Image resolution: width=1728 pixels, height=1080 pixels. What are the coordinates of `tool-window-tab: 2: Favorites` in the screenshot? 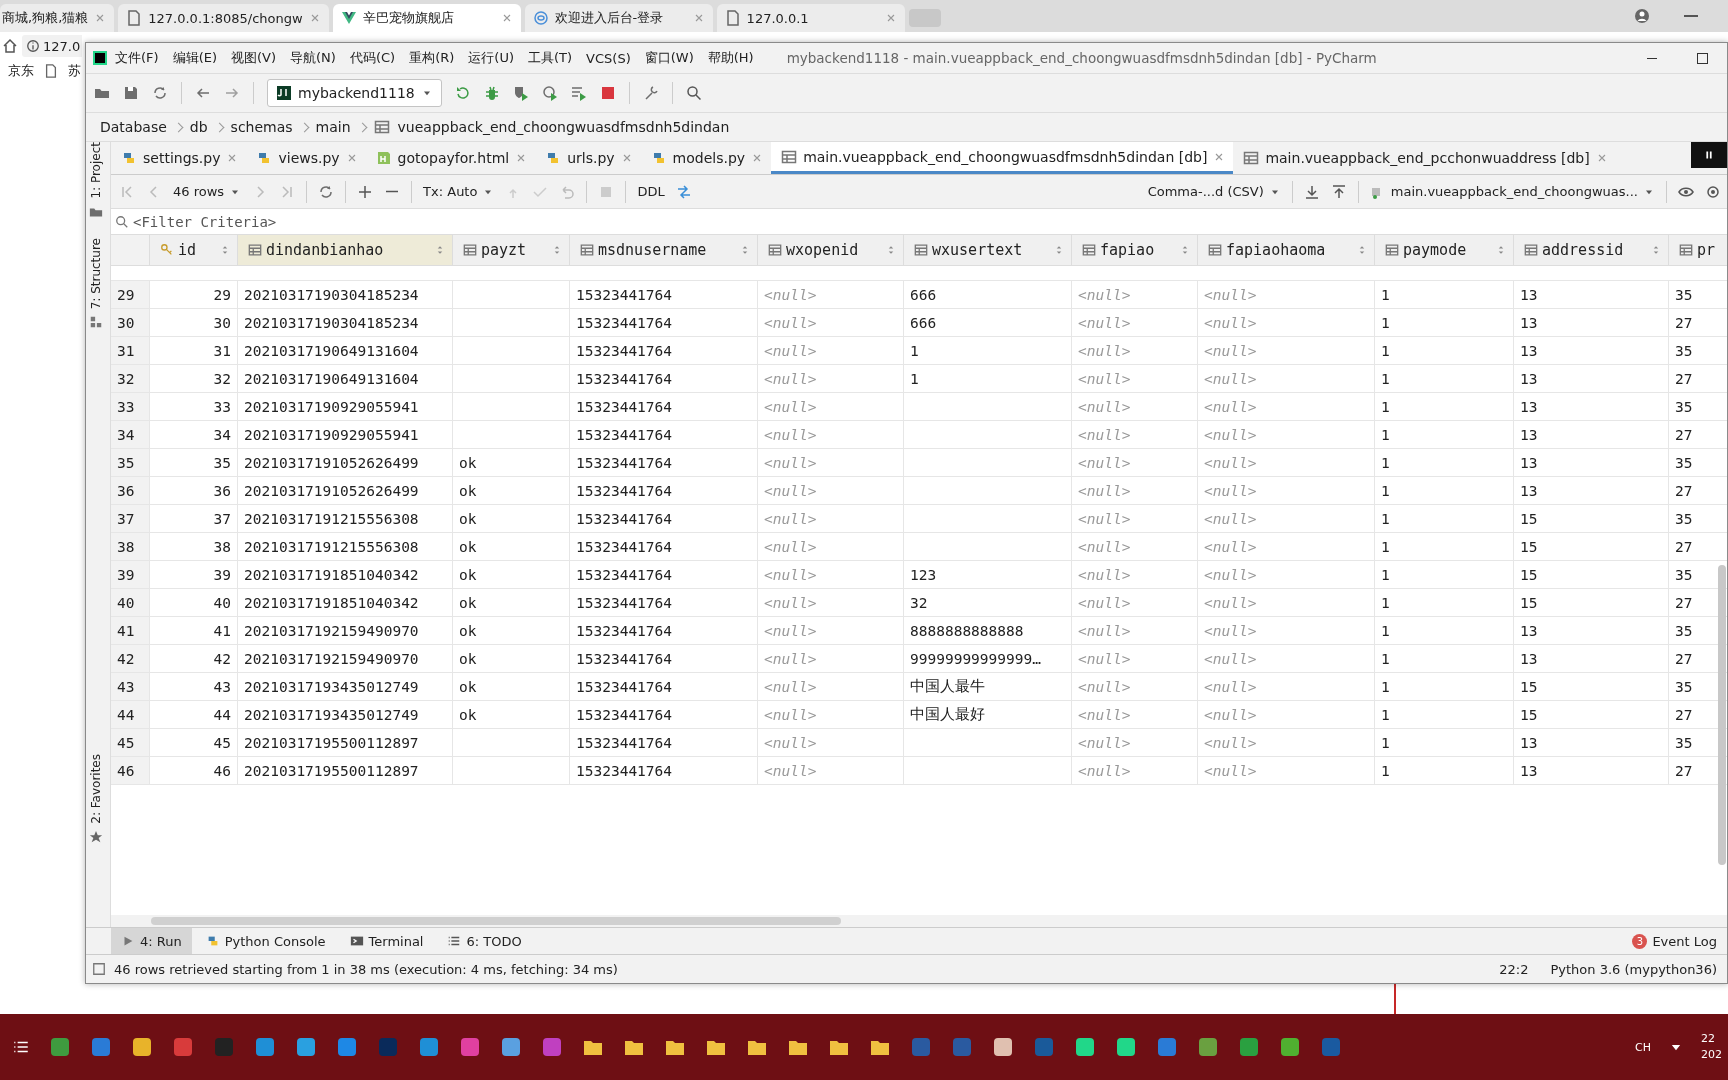 It's located at (96, 789).